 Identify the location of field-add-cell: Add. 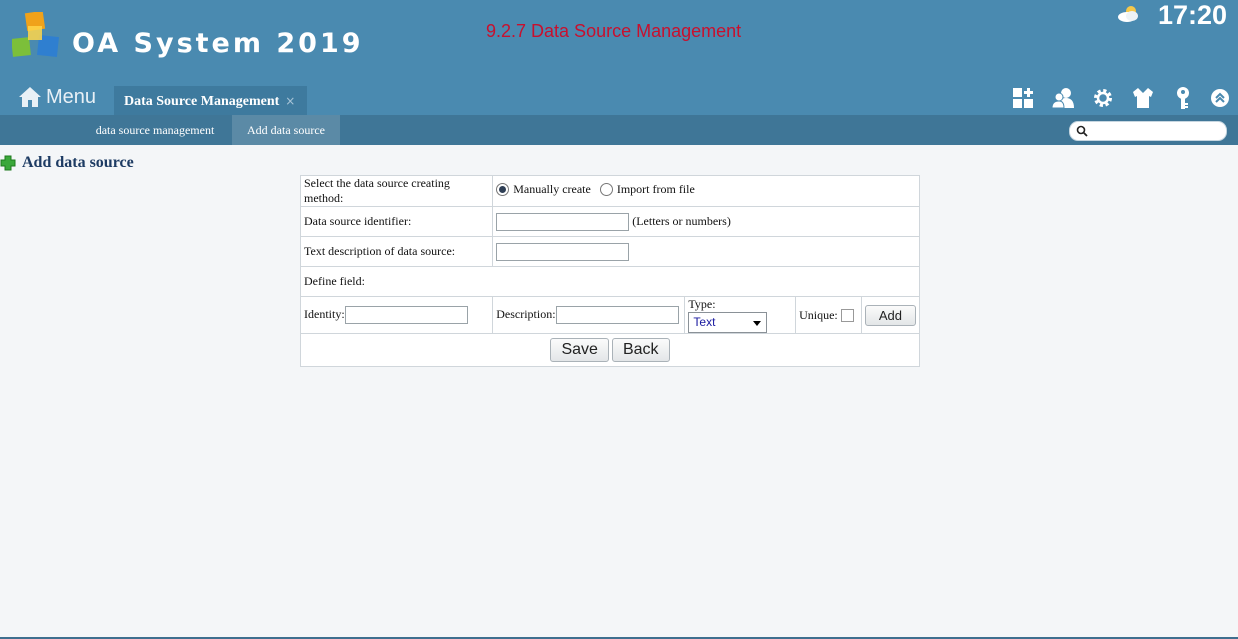
(890, 315).